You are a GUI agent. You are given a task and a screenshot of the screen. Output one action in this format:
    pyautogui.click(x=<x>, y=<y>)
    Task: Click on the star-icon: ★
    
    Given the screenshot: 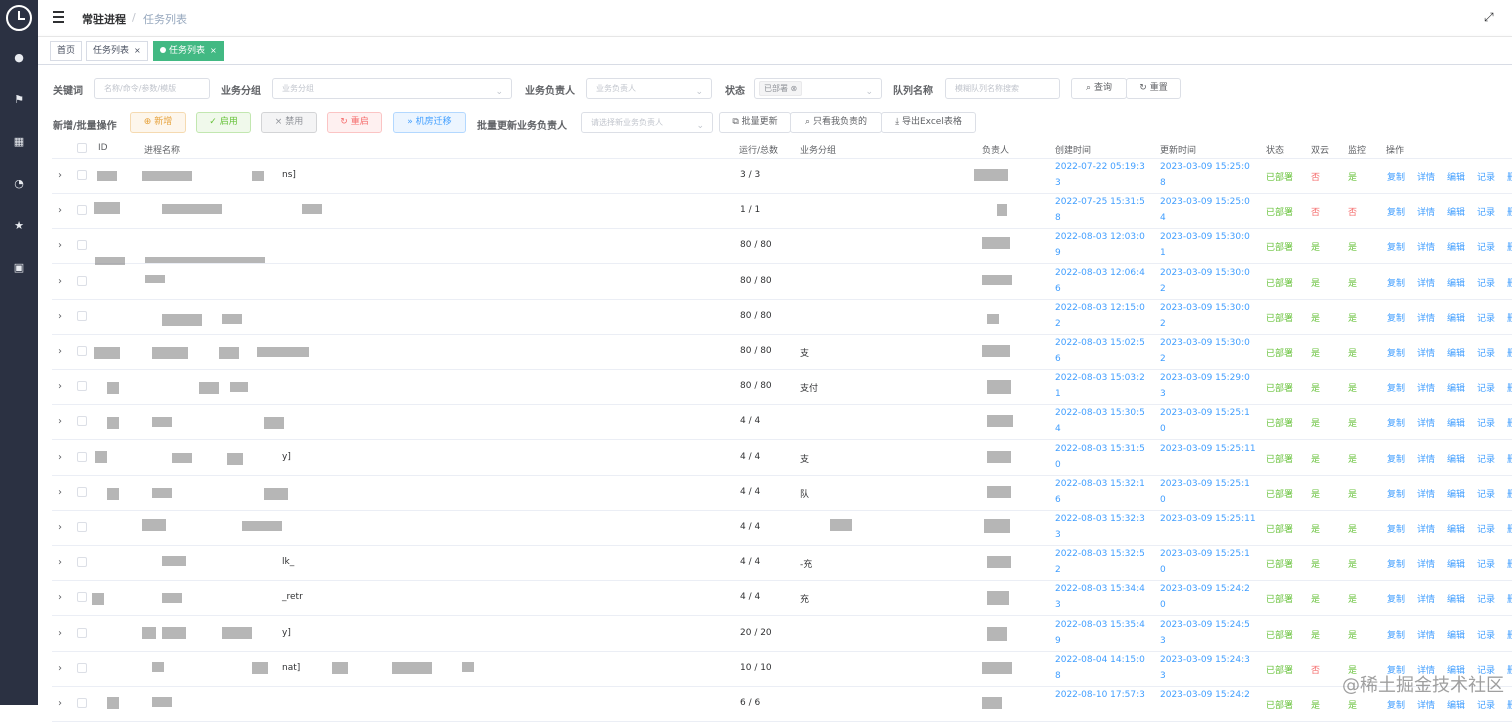 What is the action you would take?
    pyautogui.click(x=19, y=226)
    